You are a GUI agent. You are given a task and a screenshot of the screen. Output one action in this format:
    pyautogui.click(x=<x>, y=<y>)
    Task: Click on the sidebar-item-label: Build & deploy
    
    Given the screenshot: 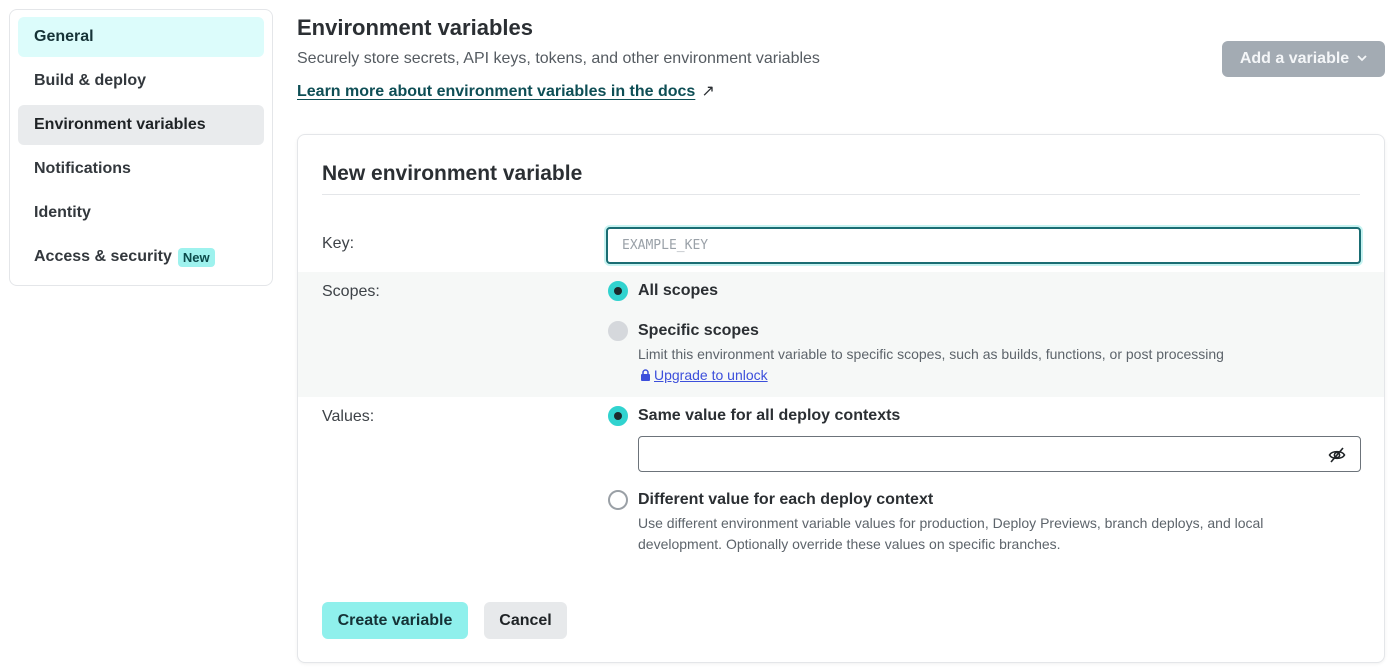 What is the action you would take?
    pyautogui.click(x=90, y=80)
    